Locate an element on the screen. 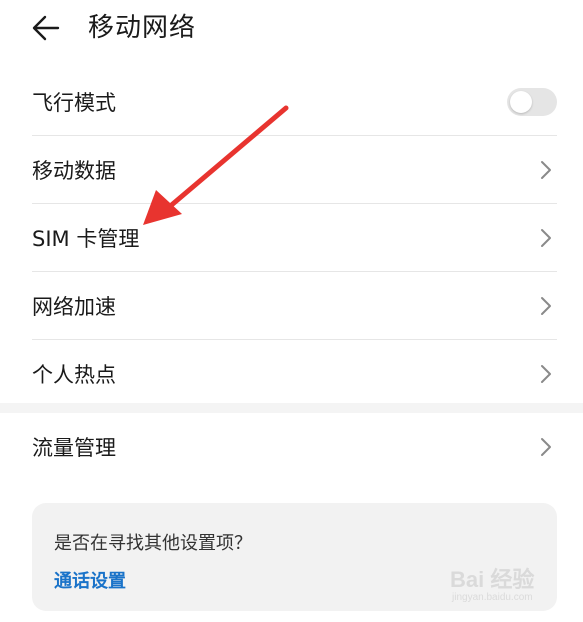 The width and height of the screenshot is (583, 622). sim-management-row: SIM 卡管理 is located at coordinates (294, 238).